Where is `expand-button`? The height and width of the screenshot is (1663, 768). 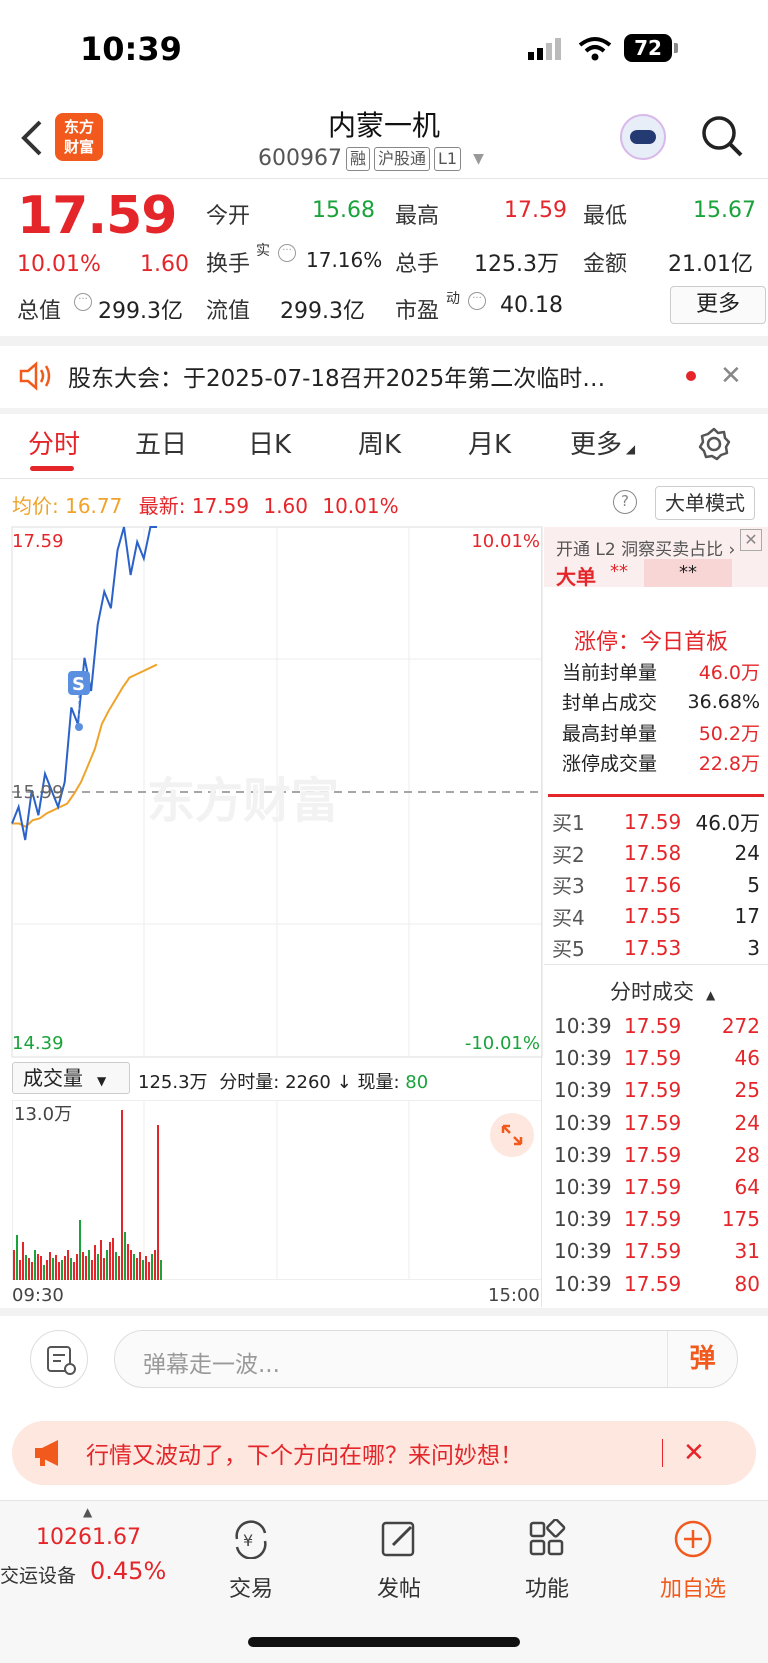
expand-button is located at coordinates (512, 1135).